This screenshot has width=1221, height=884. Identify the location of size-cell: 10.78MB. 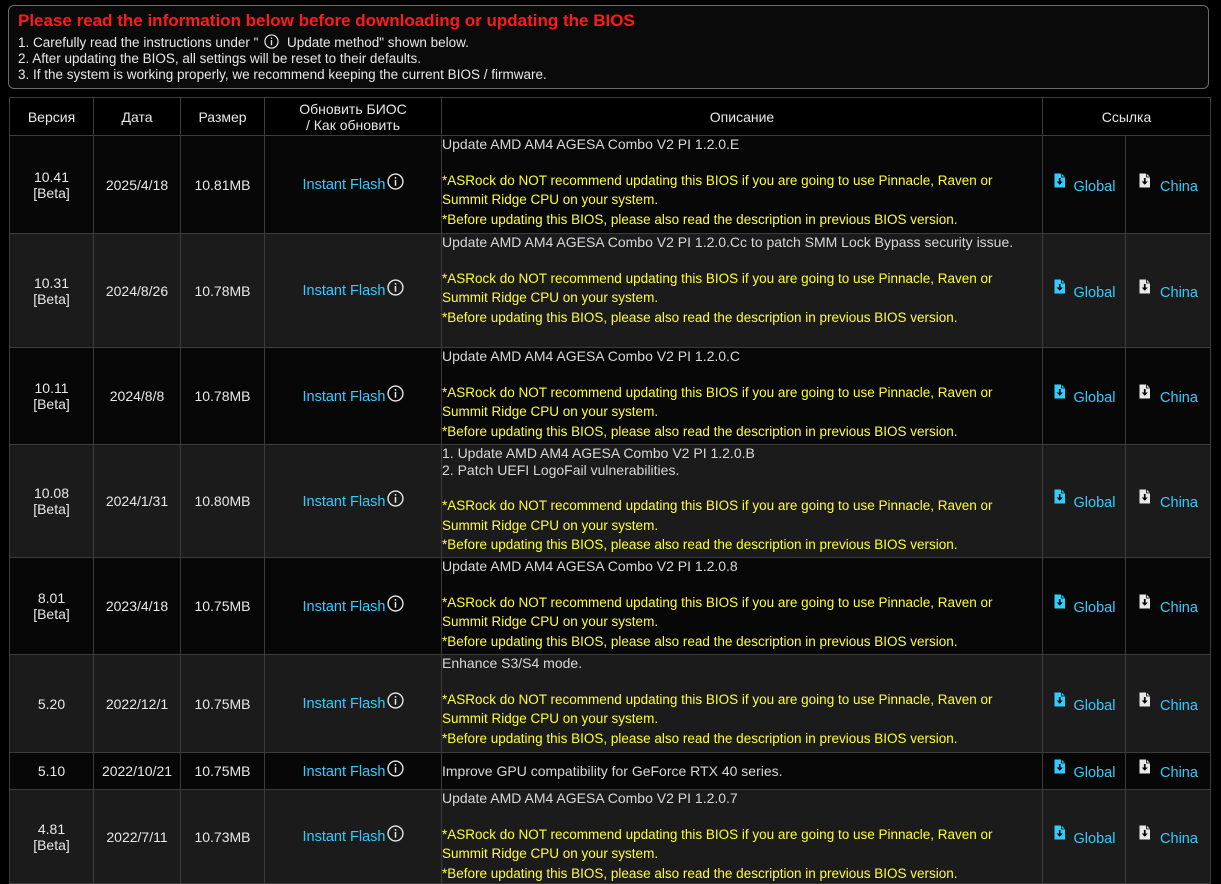
(222, 396).